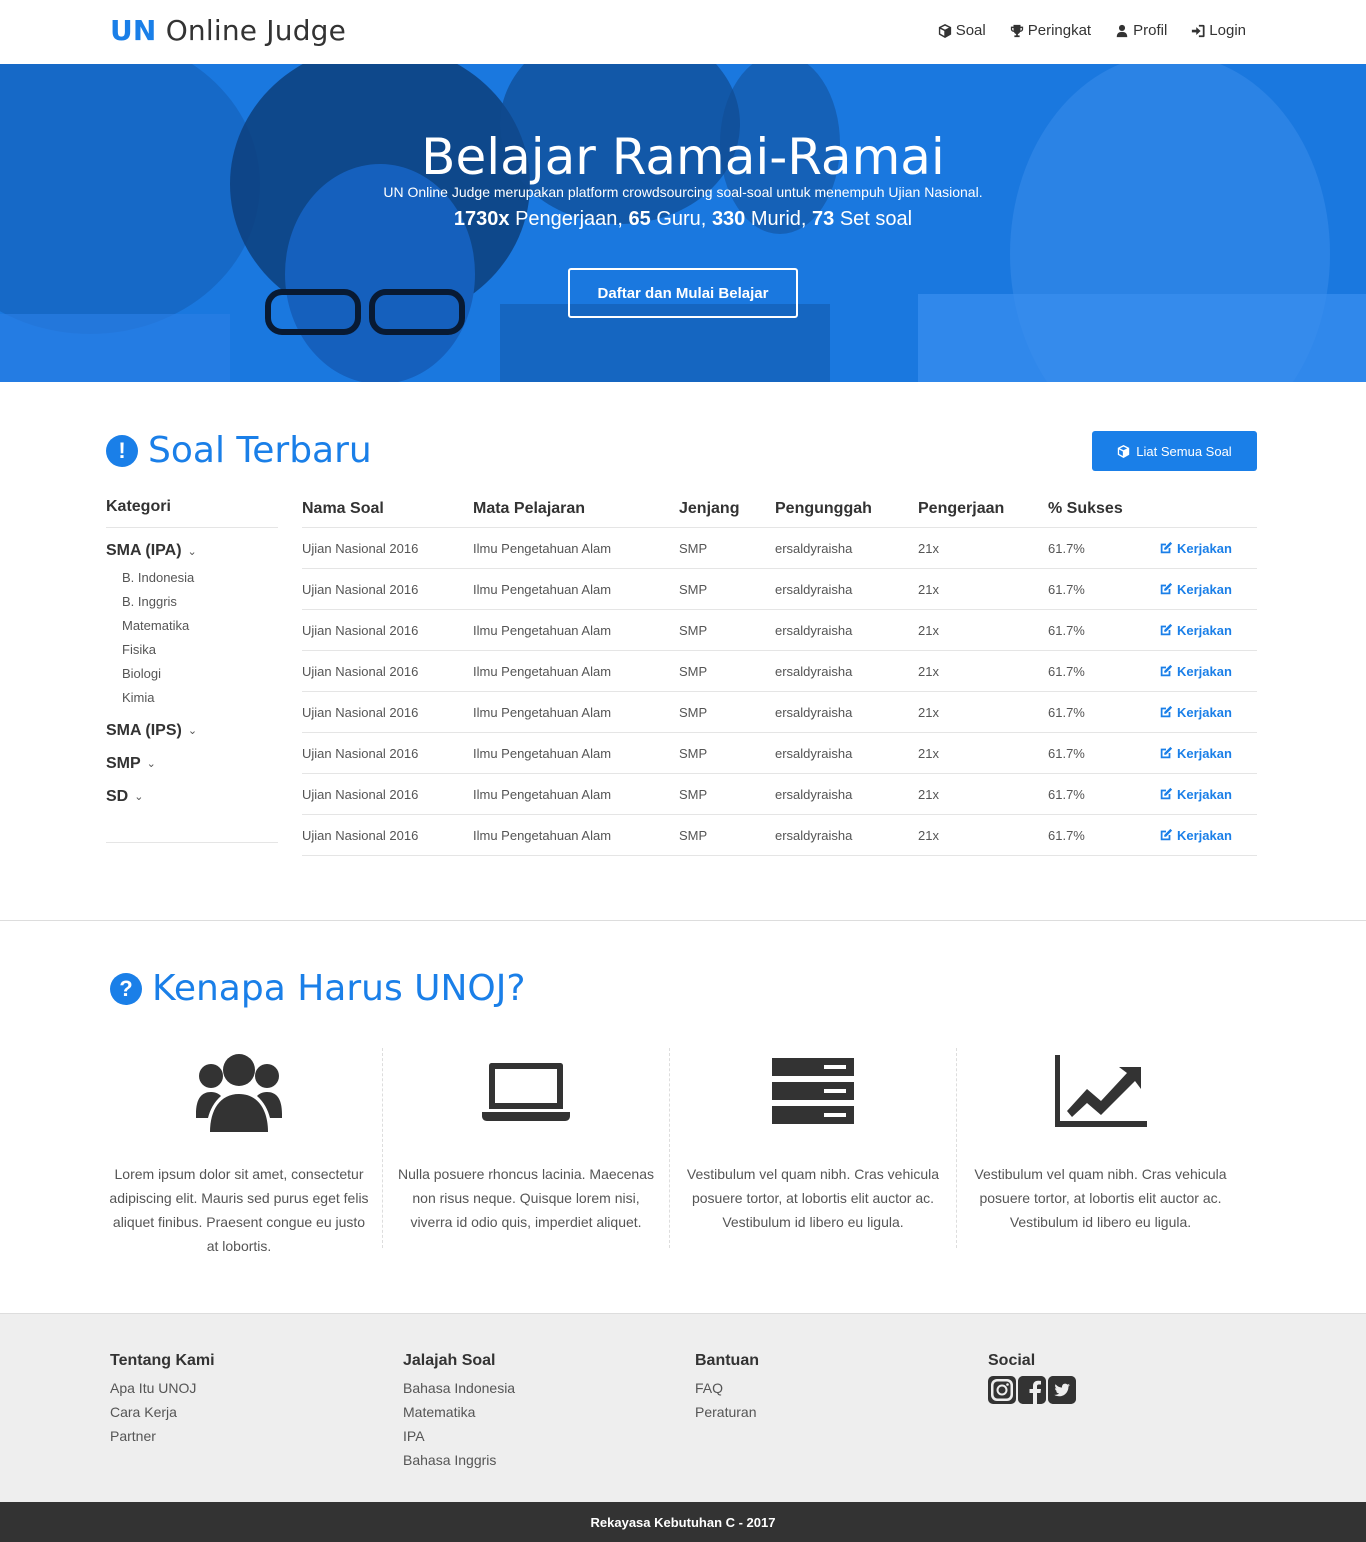  Describe the element at coordinates (962, 30) in the screenshot. I see `nav-soal: Soal` at that location.